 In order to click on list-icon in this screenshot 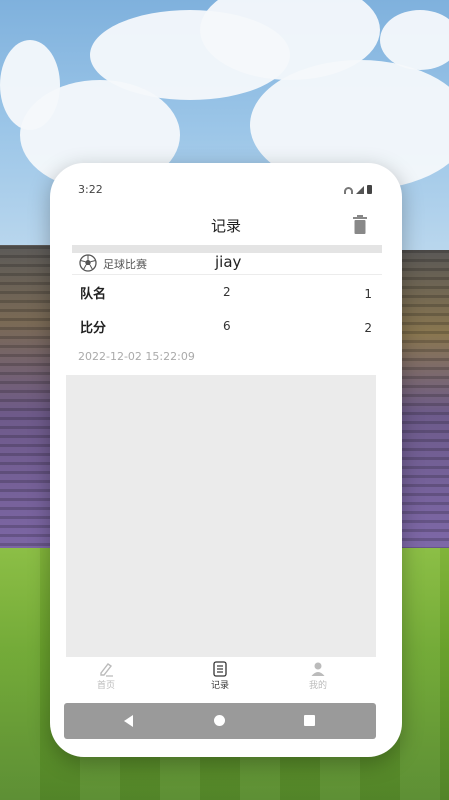, I will do `click(220, 669)`.